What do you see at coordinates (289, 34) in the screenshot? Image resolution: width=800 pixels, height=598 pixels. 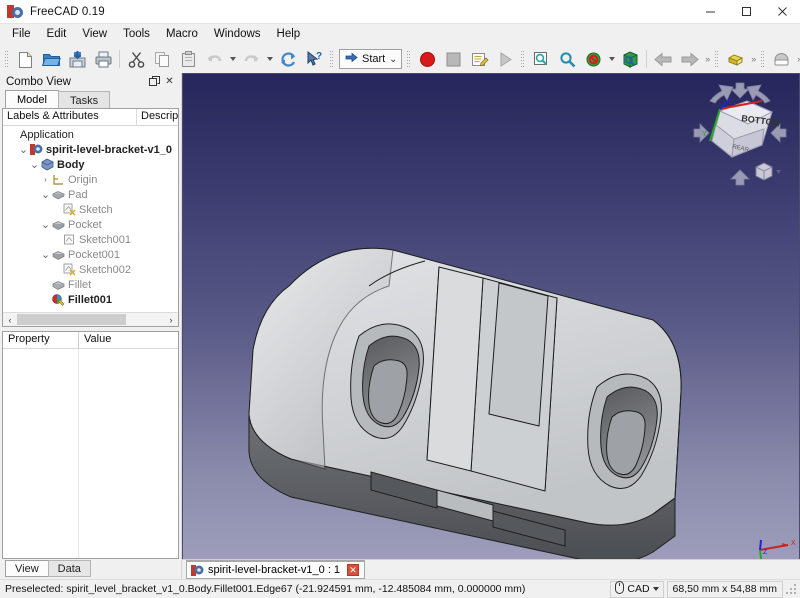 I see `menu-help: Help` at bounding box center [289, 34].